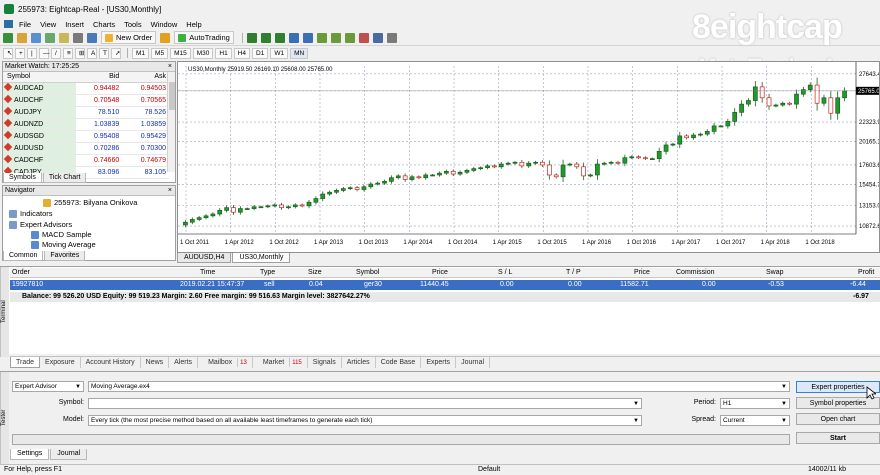  What do you see at coordinates (223, 53) in the screenshot?
I see `tf-h1: H1` at bounding box center [223, 53].